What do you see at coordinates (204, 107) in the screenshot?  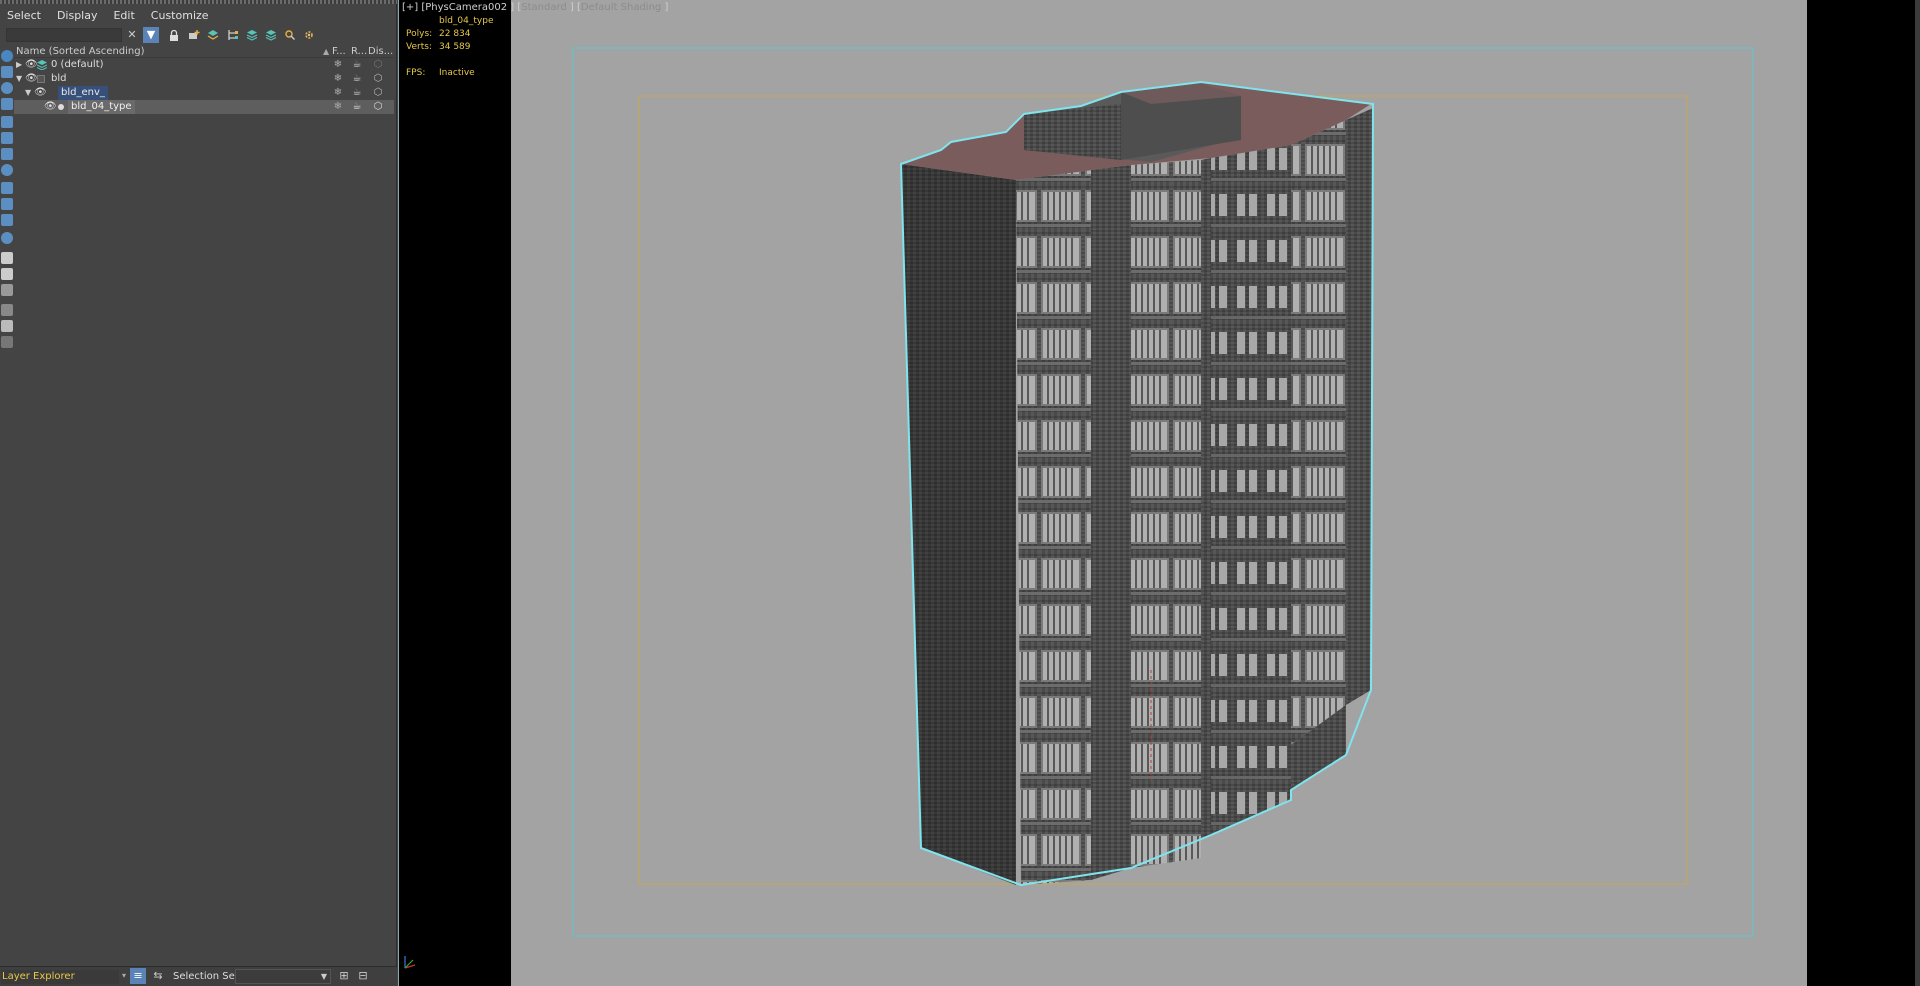 I see `tree-row-selected: 👁 bld_04_type ❄ ☕ ⬡` at bounding box center [204, 107].